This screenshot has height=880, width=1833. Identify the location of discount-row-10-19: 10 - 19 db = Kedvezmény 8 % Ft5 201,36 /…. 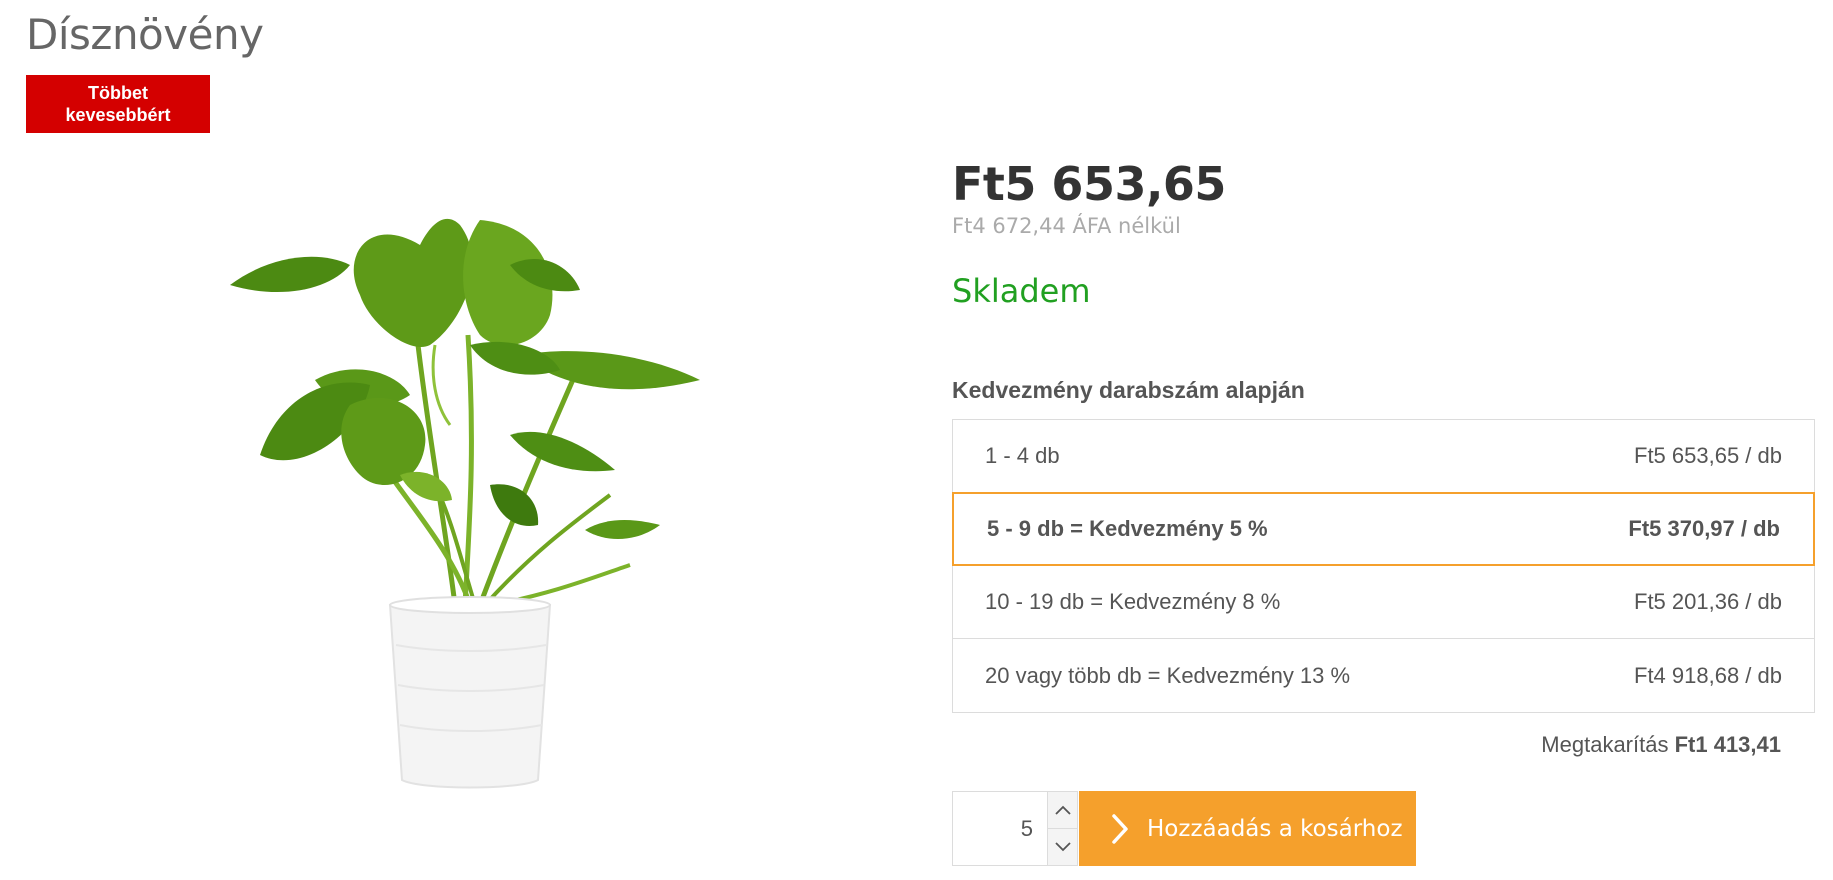
(1383, 602).